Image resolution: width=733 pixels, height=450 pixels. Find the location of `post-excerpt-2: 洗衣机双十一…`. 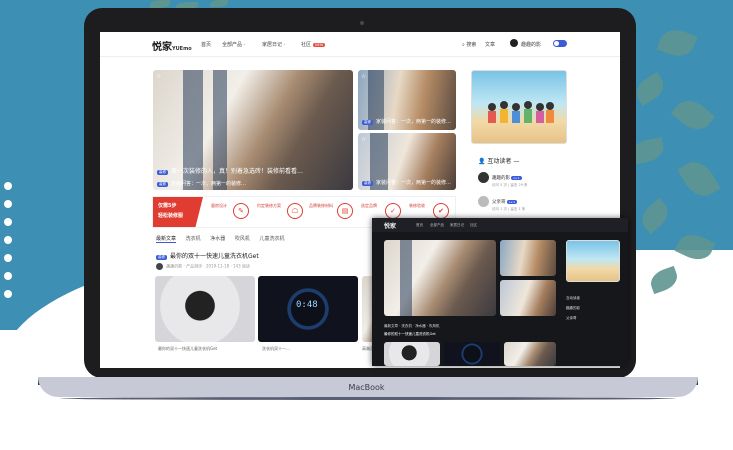

post-excerpt-2: 洗衣机双十一… is located at coordinates (276, 348).